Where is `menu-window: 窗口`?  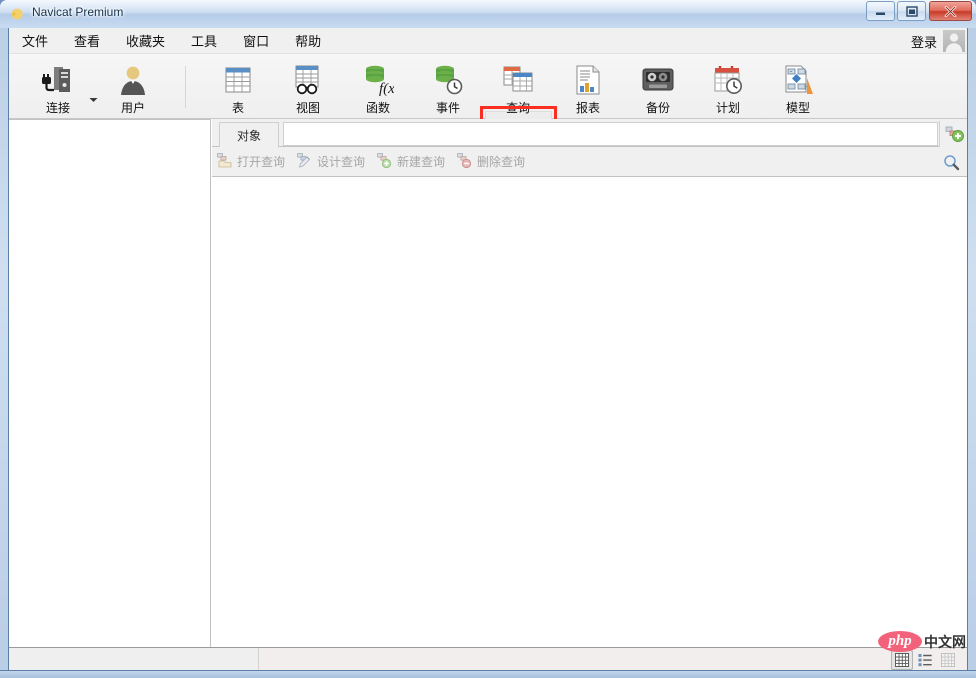 menu-window: 窗口 is located at coordinates (256, 40).